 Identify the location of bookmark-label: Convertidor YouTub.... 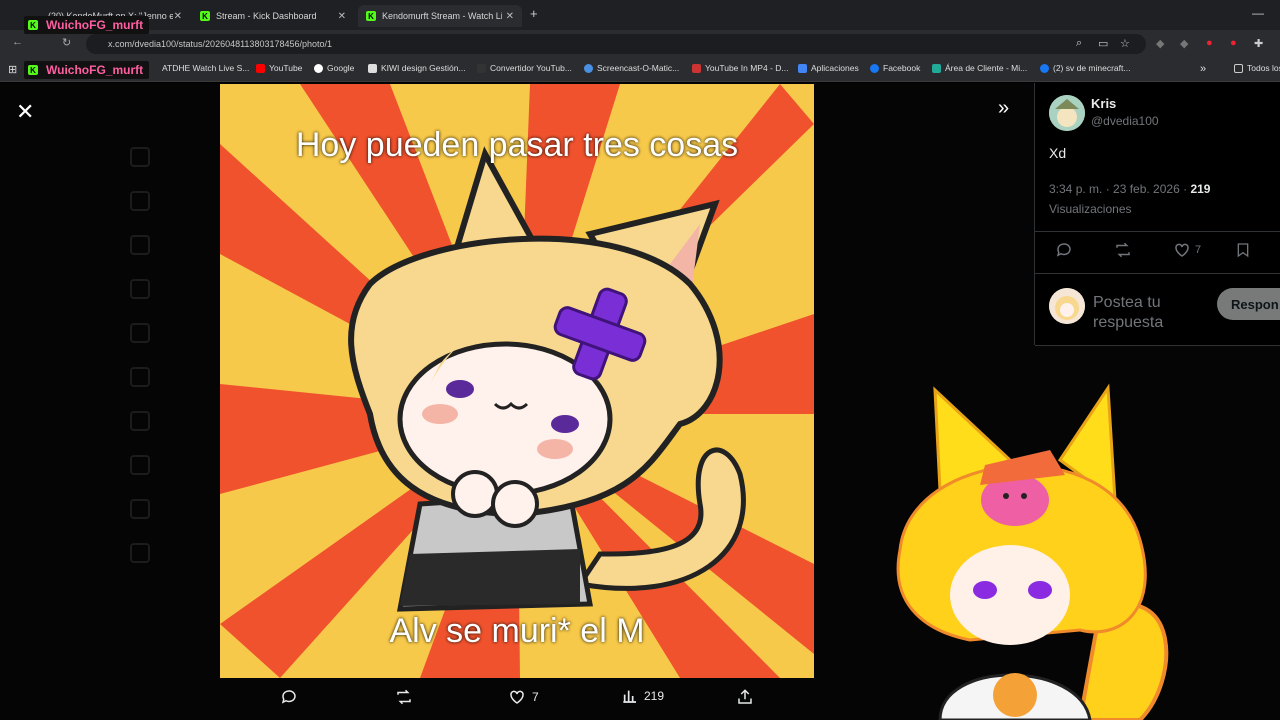
(531, 68).